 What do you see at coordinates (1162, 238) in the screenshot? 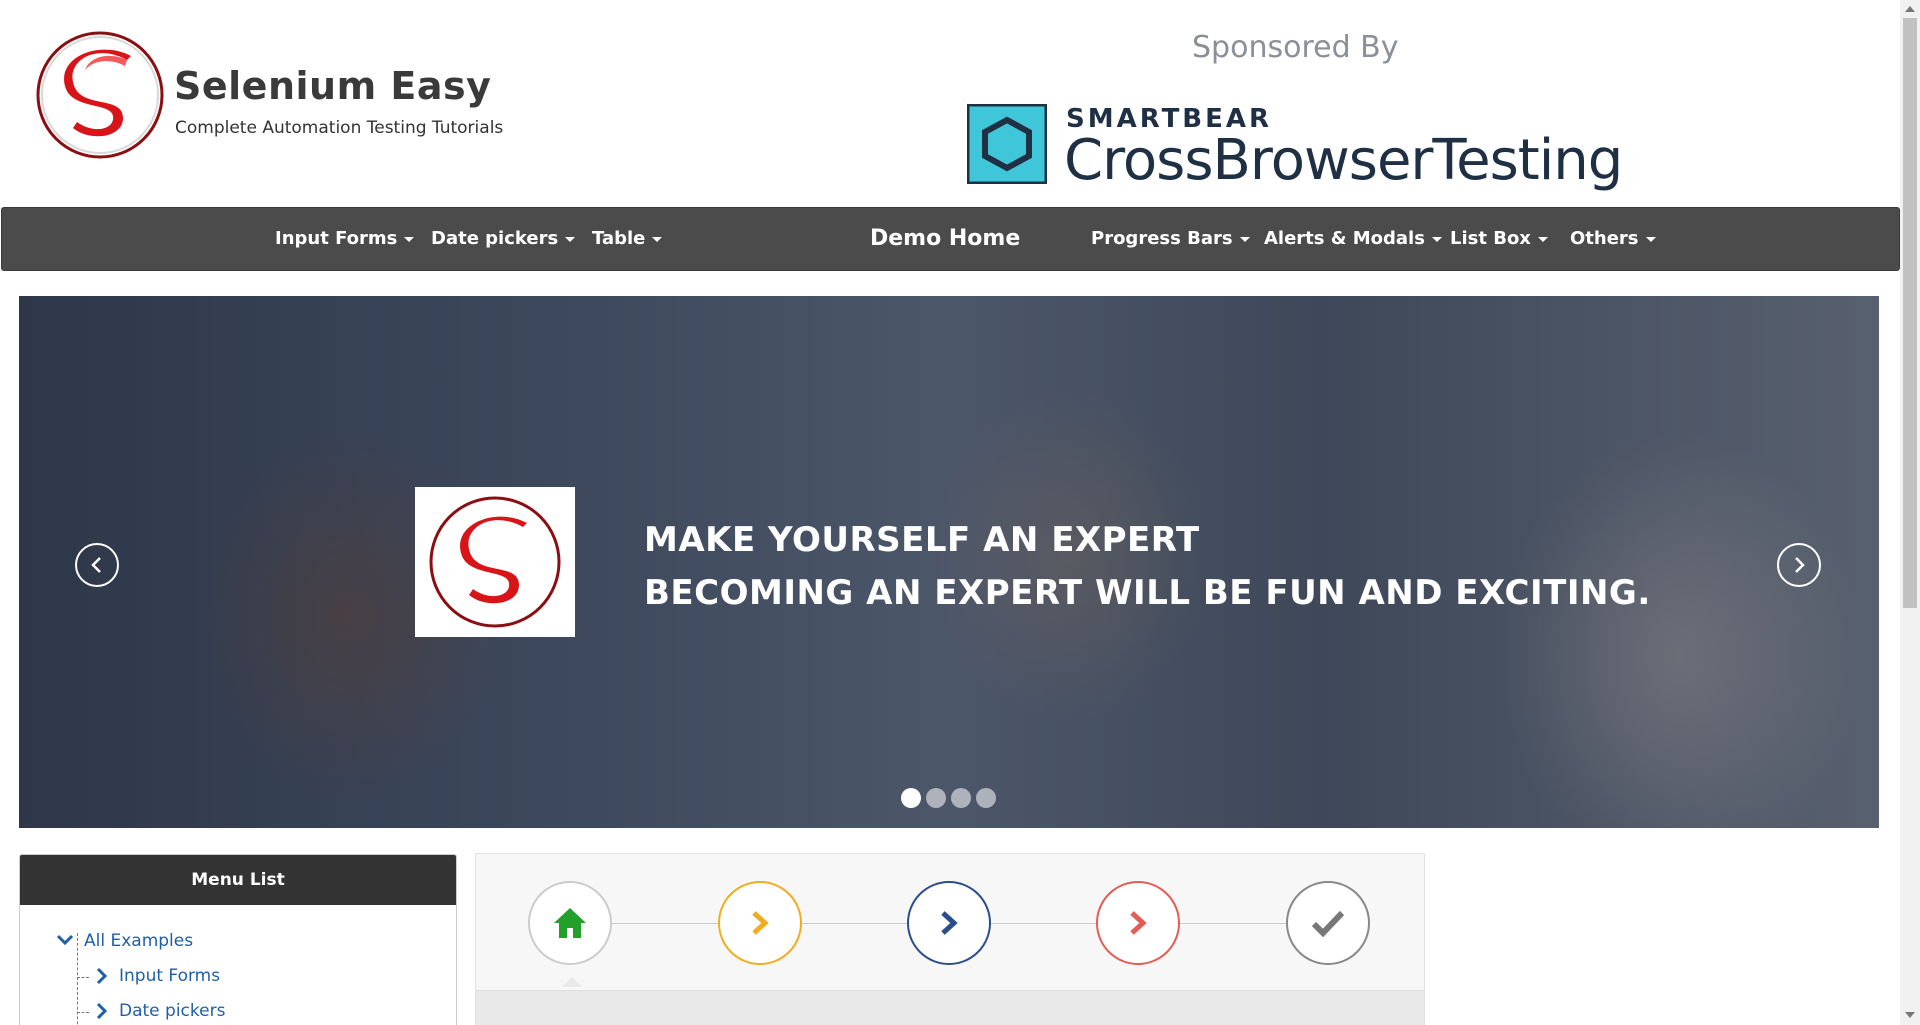
I see `nav-label: Progress Bars` at bounding box center [1162, 238].